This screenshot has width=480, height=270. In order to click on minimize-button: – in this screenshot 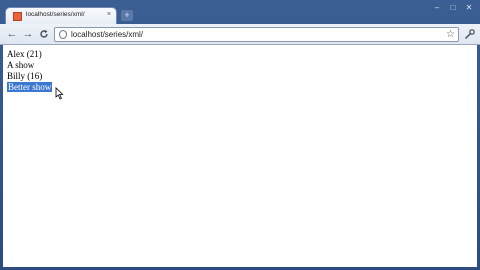, I will do `click(437, 8)`.